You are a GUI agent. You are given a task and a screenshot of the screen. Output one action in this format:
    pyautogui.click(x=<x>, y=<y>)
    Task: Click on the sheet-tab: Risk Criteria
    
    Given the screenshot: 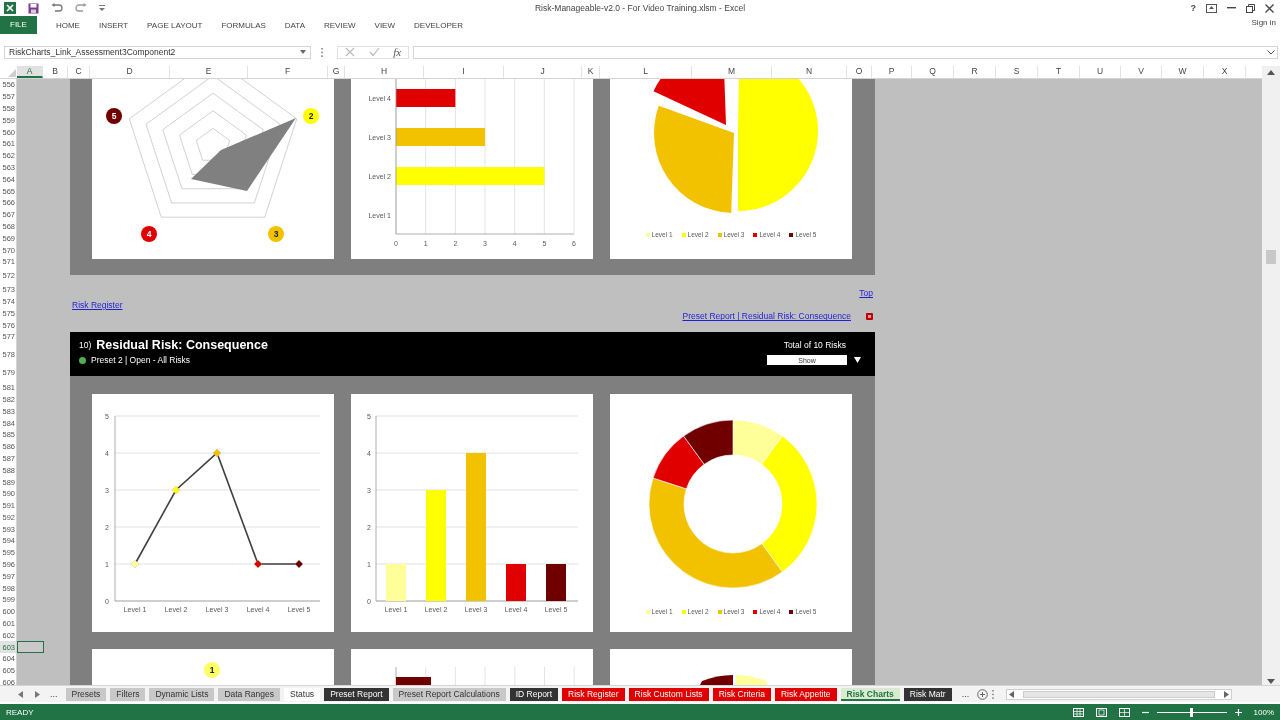 What is the action you would take?
    pyautogui.click(x=741, y=694)
    